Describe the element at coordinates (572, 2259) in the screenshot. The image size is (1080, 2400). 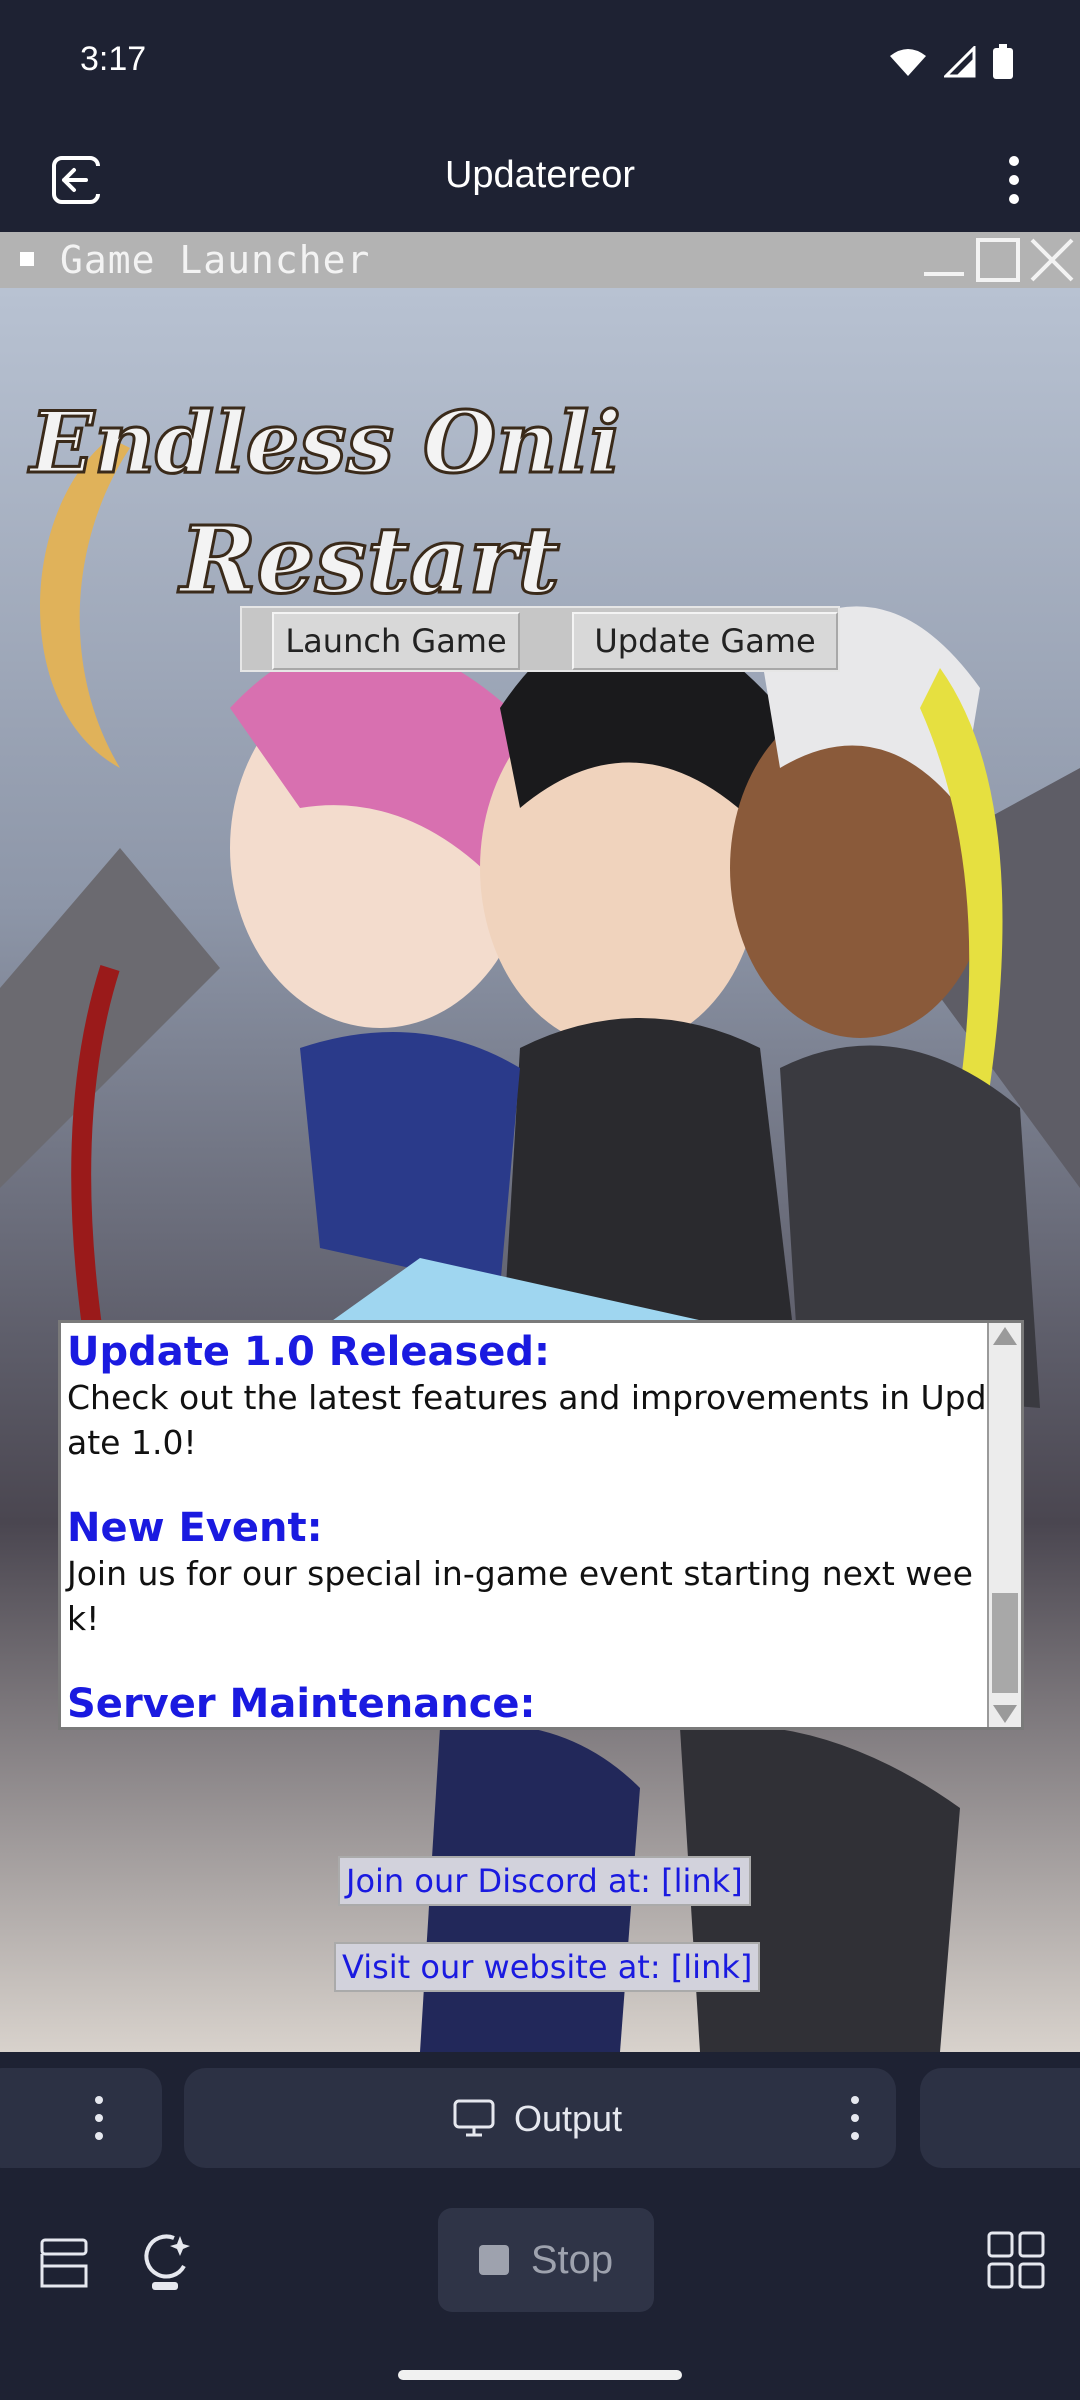
I see `stop-label: Stop` at that location.